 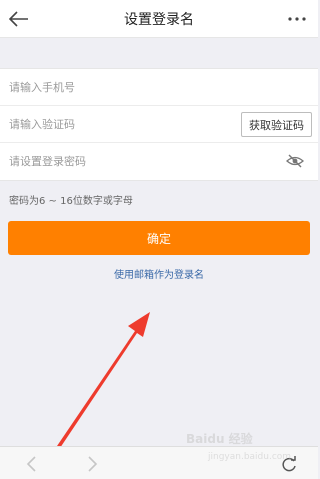 I want to click on phone-input, so click(x=159, y=87).